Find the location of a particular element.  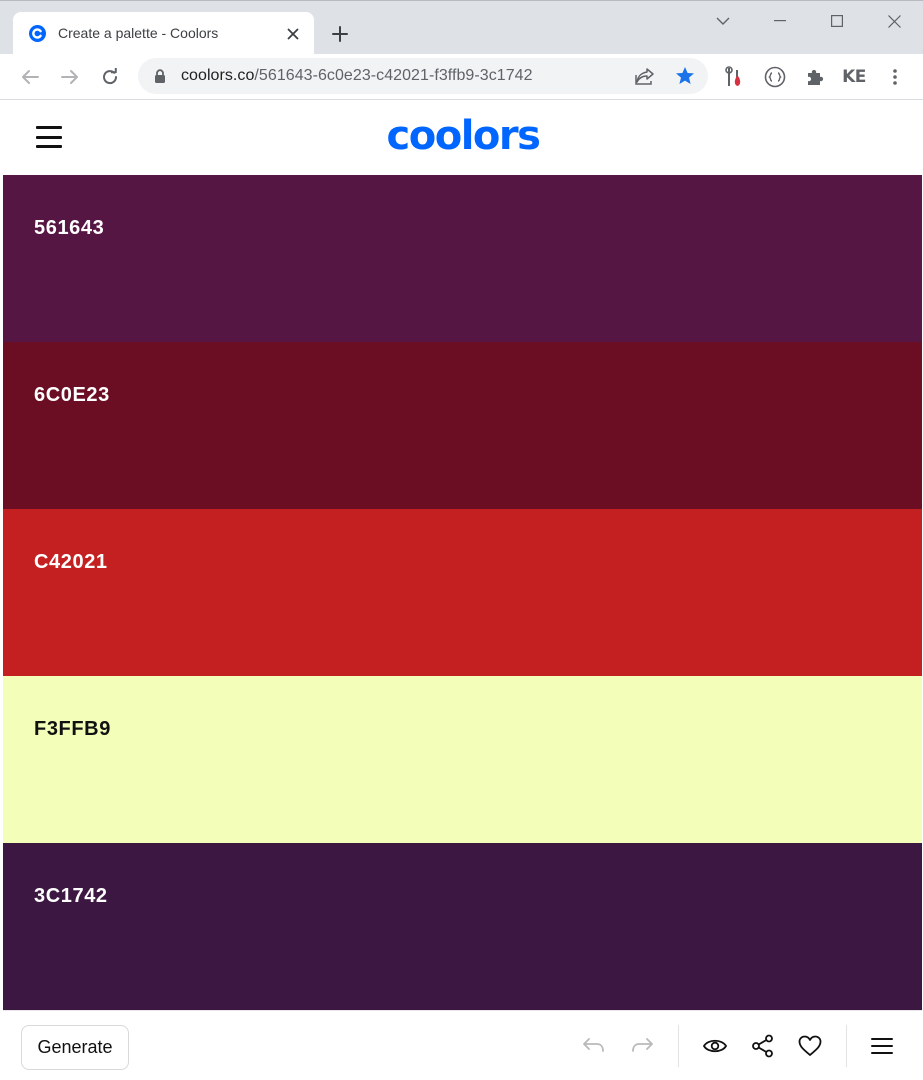

profile-initials: KE is located at coordinates (854, 77).